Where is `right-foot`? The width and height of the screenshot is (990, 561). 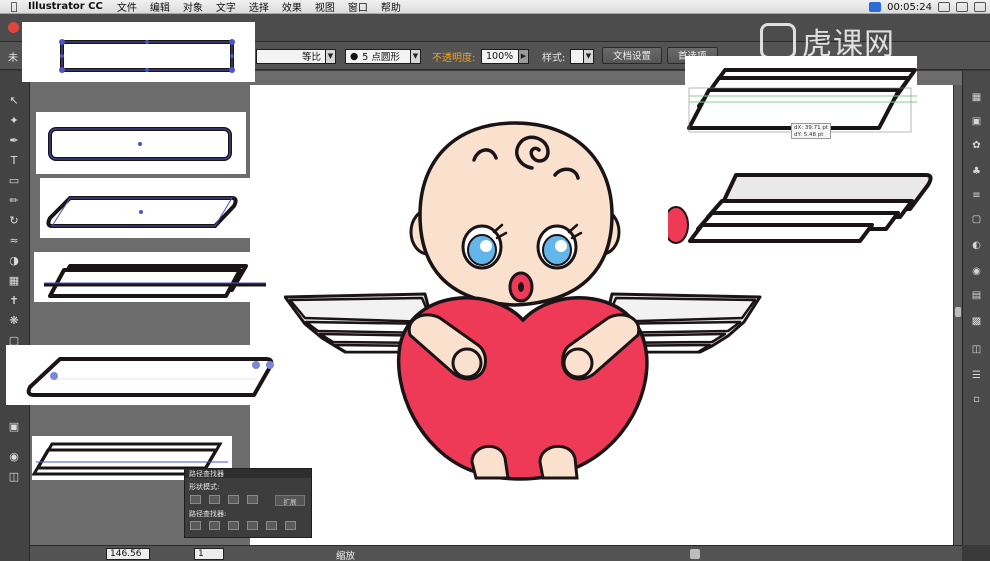
right-foot is located at coordinates (558, 462).